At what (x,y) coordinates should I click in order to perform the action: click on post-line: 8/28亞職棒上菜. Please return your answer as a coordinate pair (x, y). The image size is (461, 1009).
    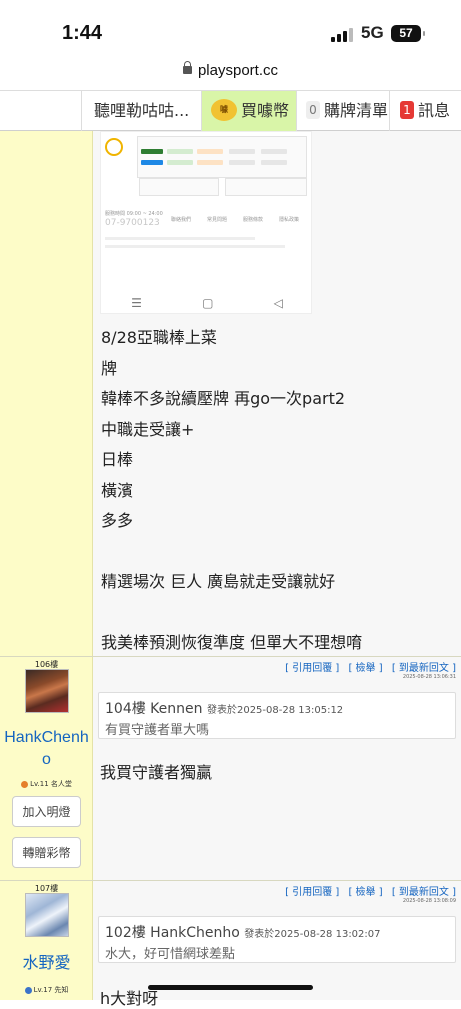
    Looking at the image, I should click on (159, 337).